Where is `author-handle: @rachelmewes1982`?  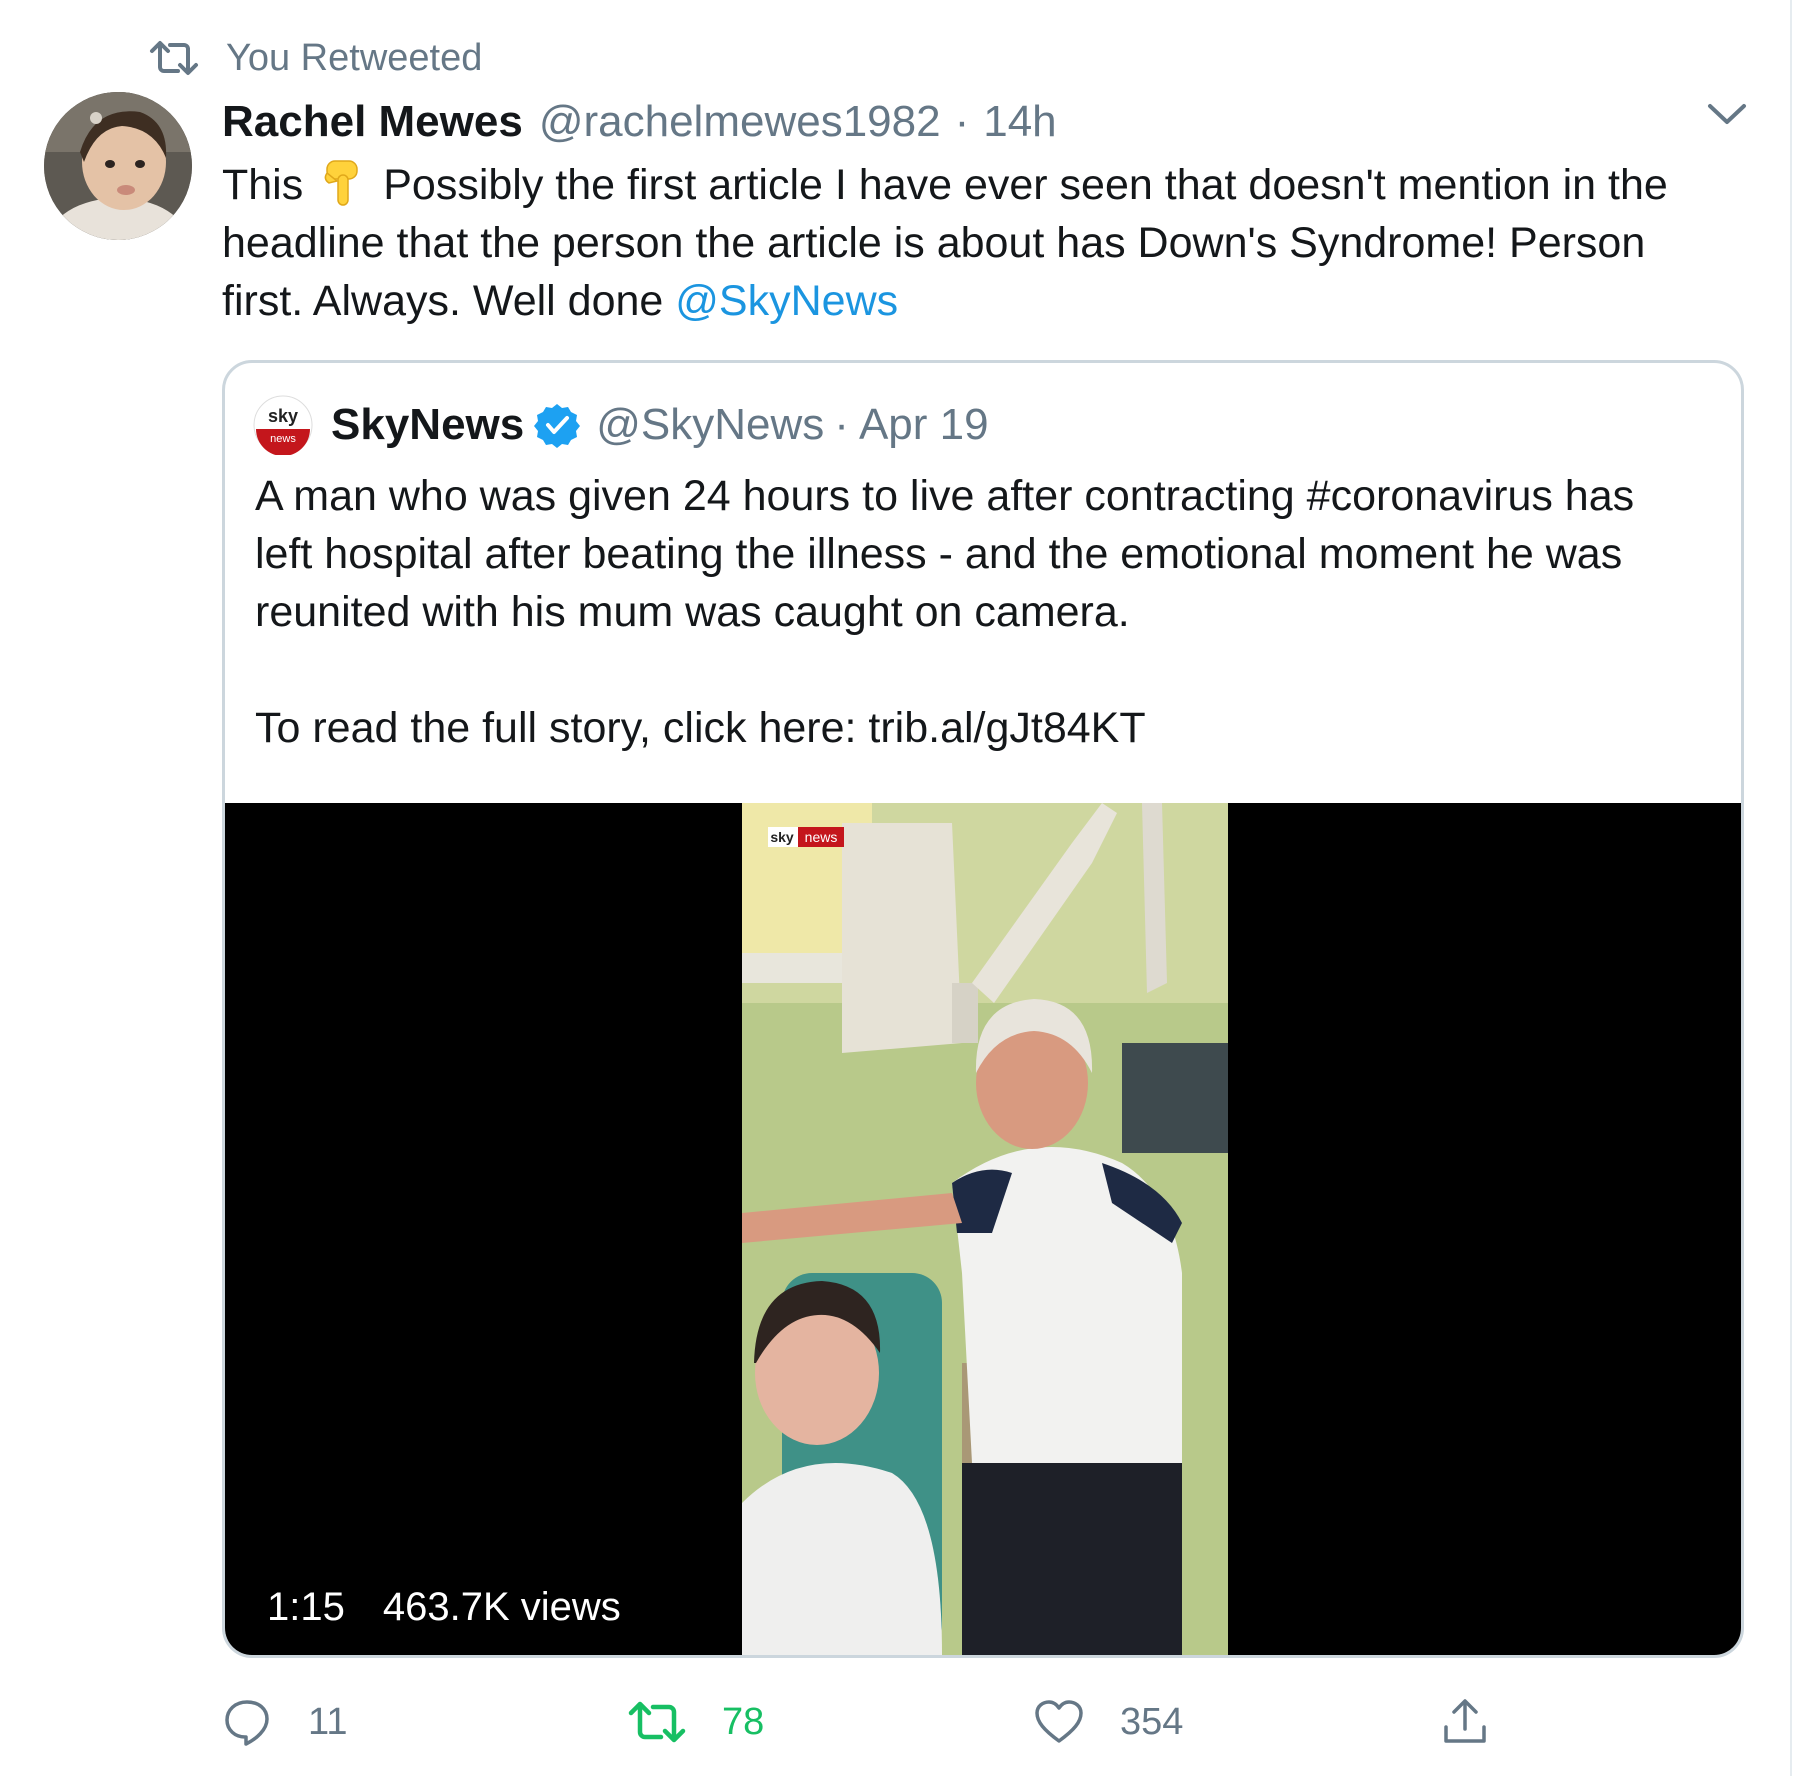 author-handle: @rachelmewes1982 is located at coordinates (740, 122).